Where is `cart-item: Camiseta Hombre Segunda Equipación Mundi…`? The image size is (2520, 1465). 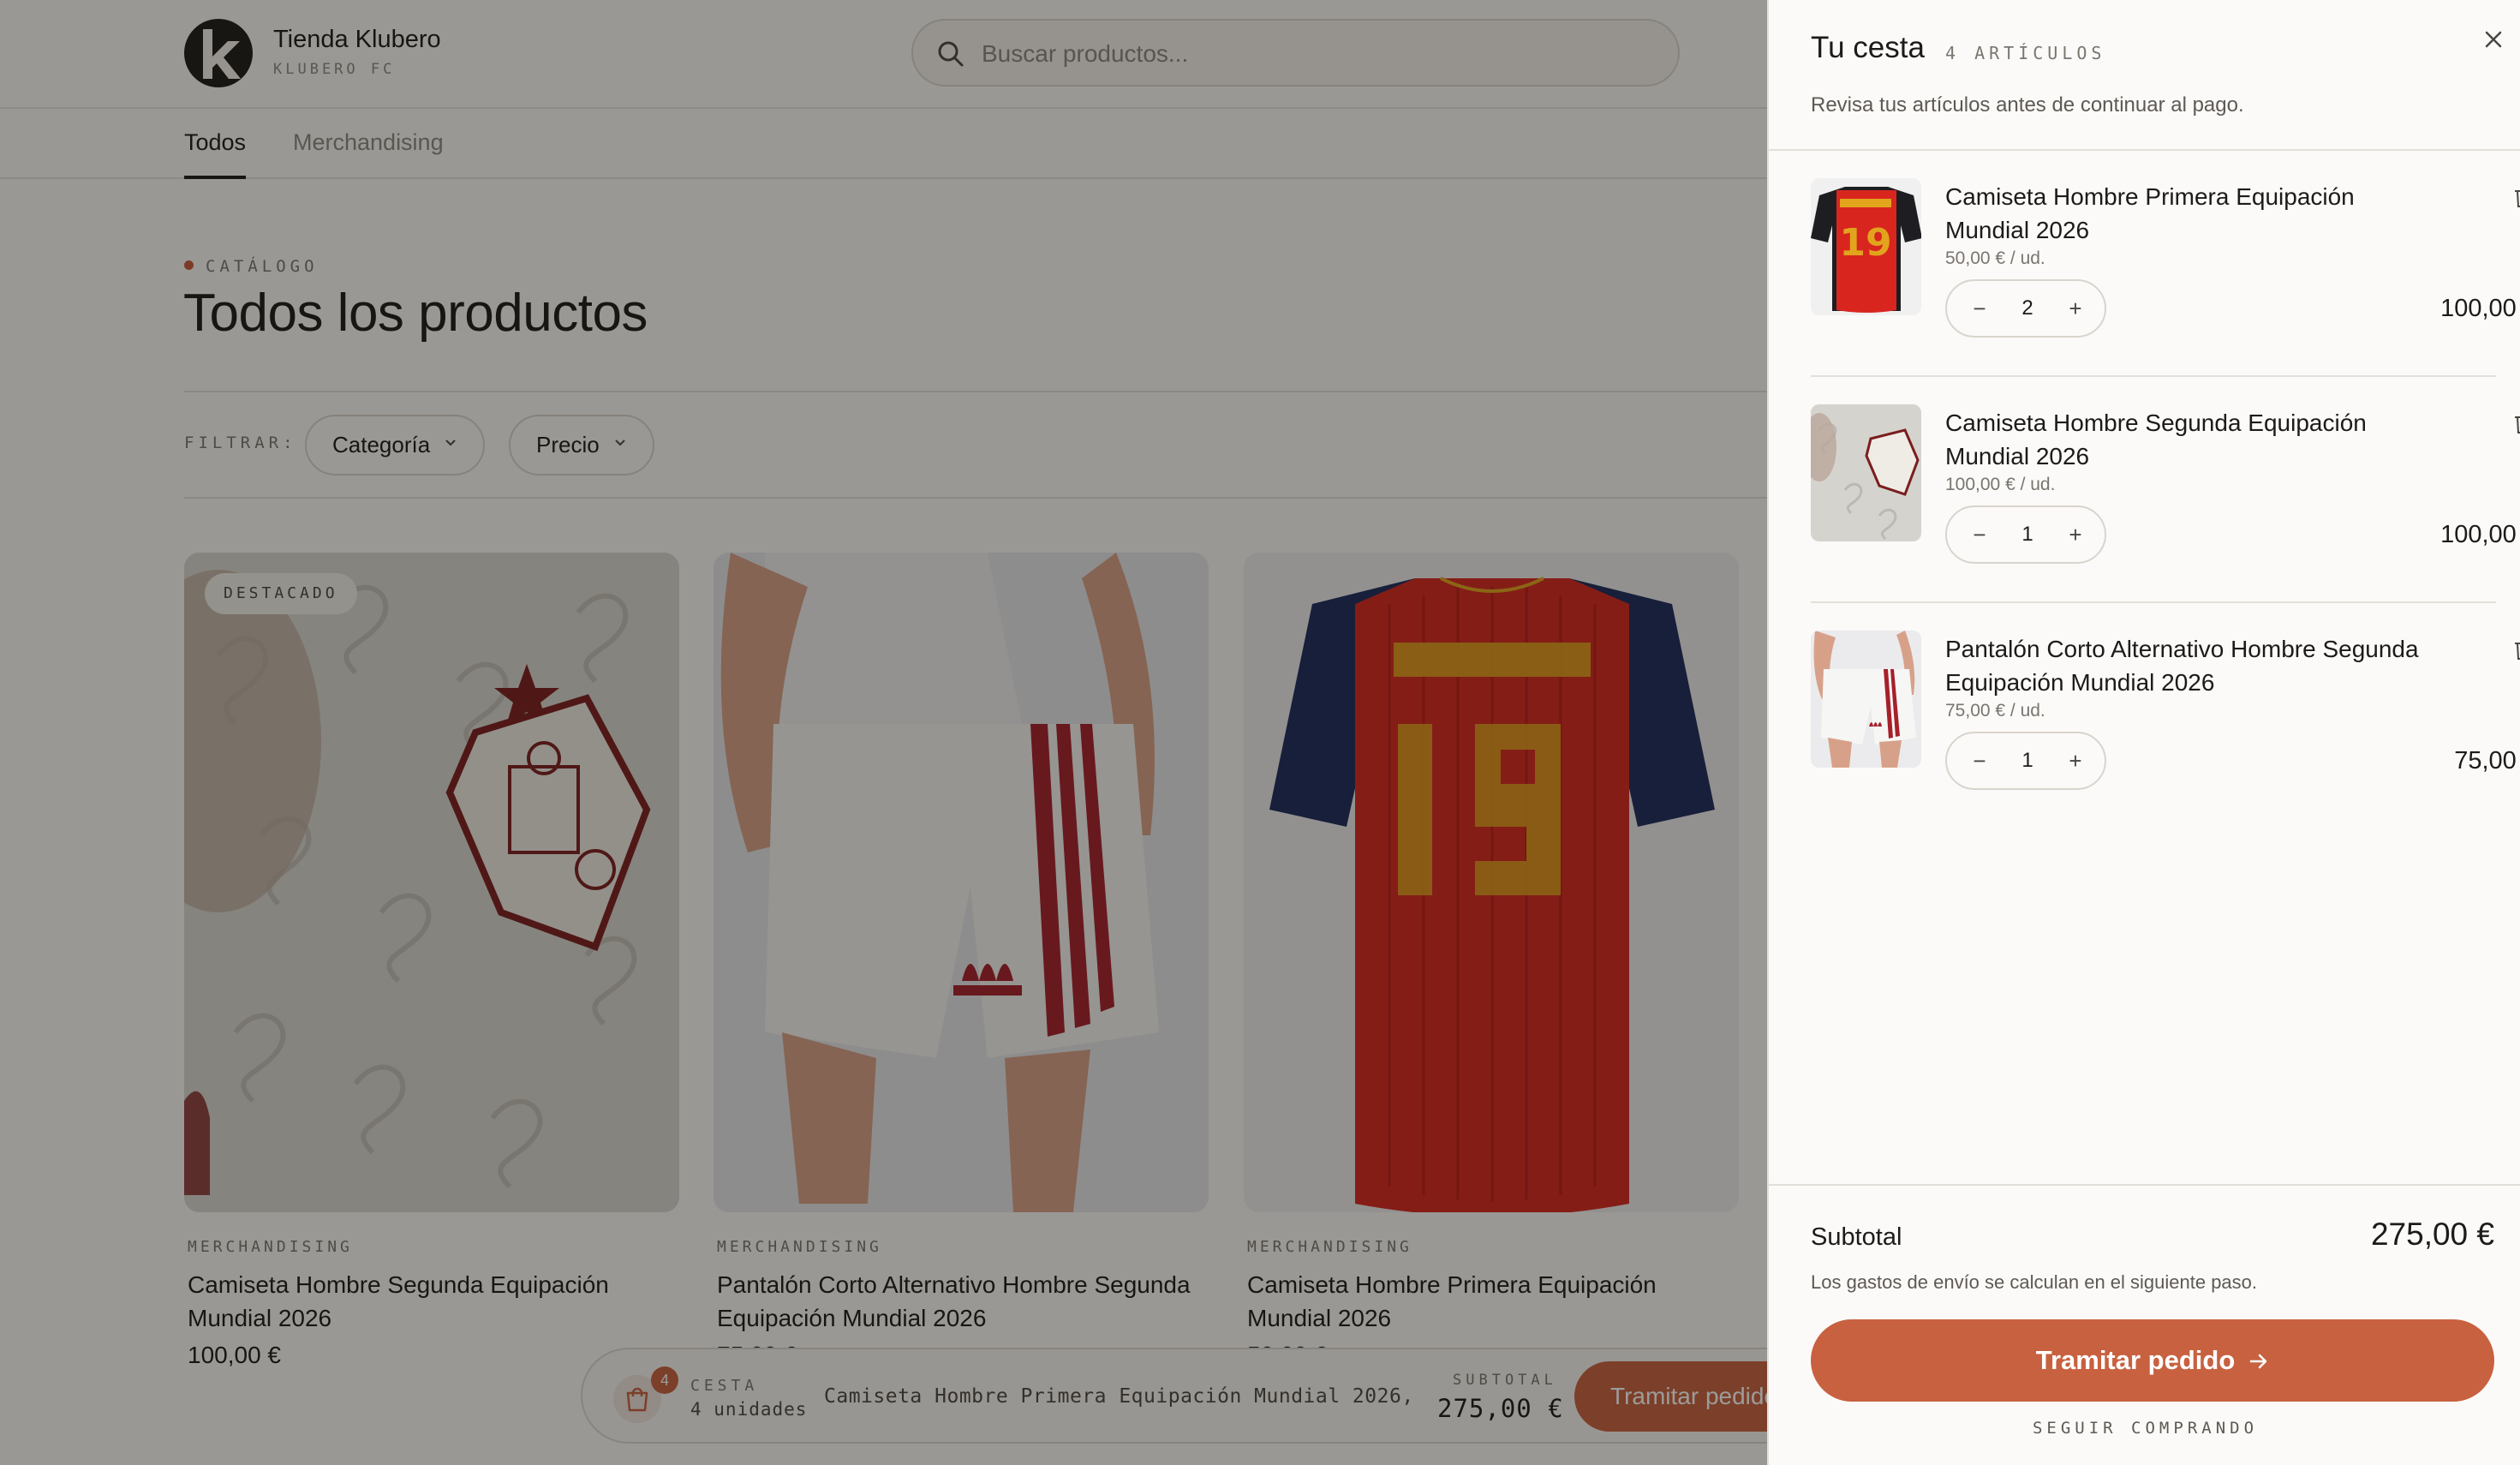 cart-item: Camiseta Hombre Segunda Equipación Mundi… is located at coordinates (2166, 490).